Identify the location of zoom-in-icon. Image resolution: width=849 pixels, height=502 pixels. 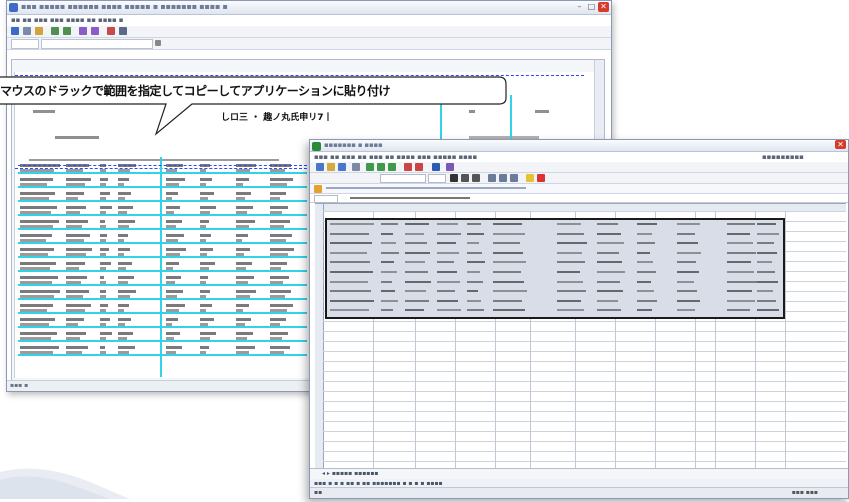
(55, 31).